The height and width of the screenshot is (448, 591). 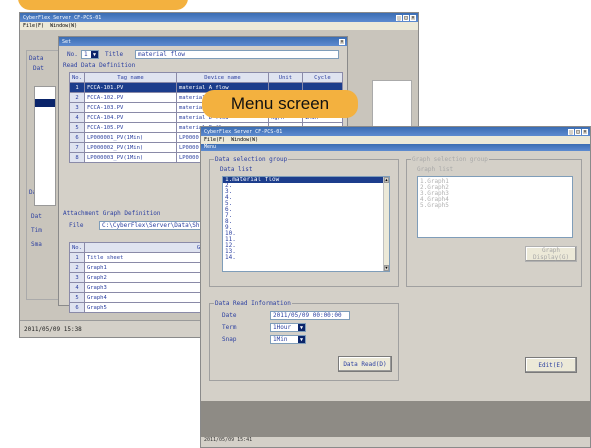 I want to click on menu-workspace-background, so click(x=395, y=420).